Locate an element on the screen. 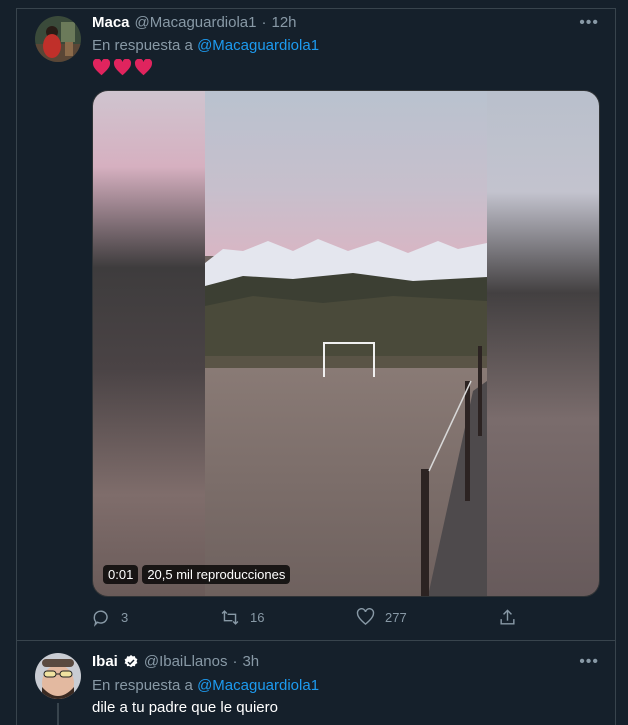 This screenshot has width=628, height=725. reply-button: 3 is located at coordinates (110, 617).